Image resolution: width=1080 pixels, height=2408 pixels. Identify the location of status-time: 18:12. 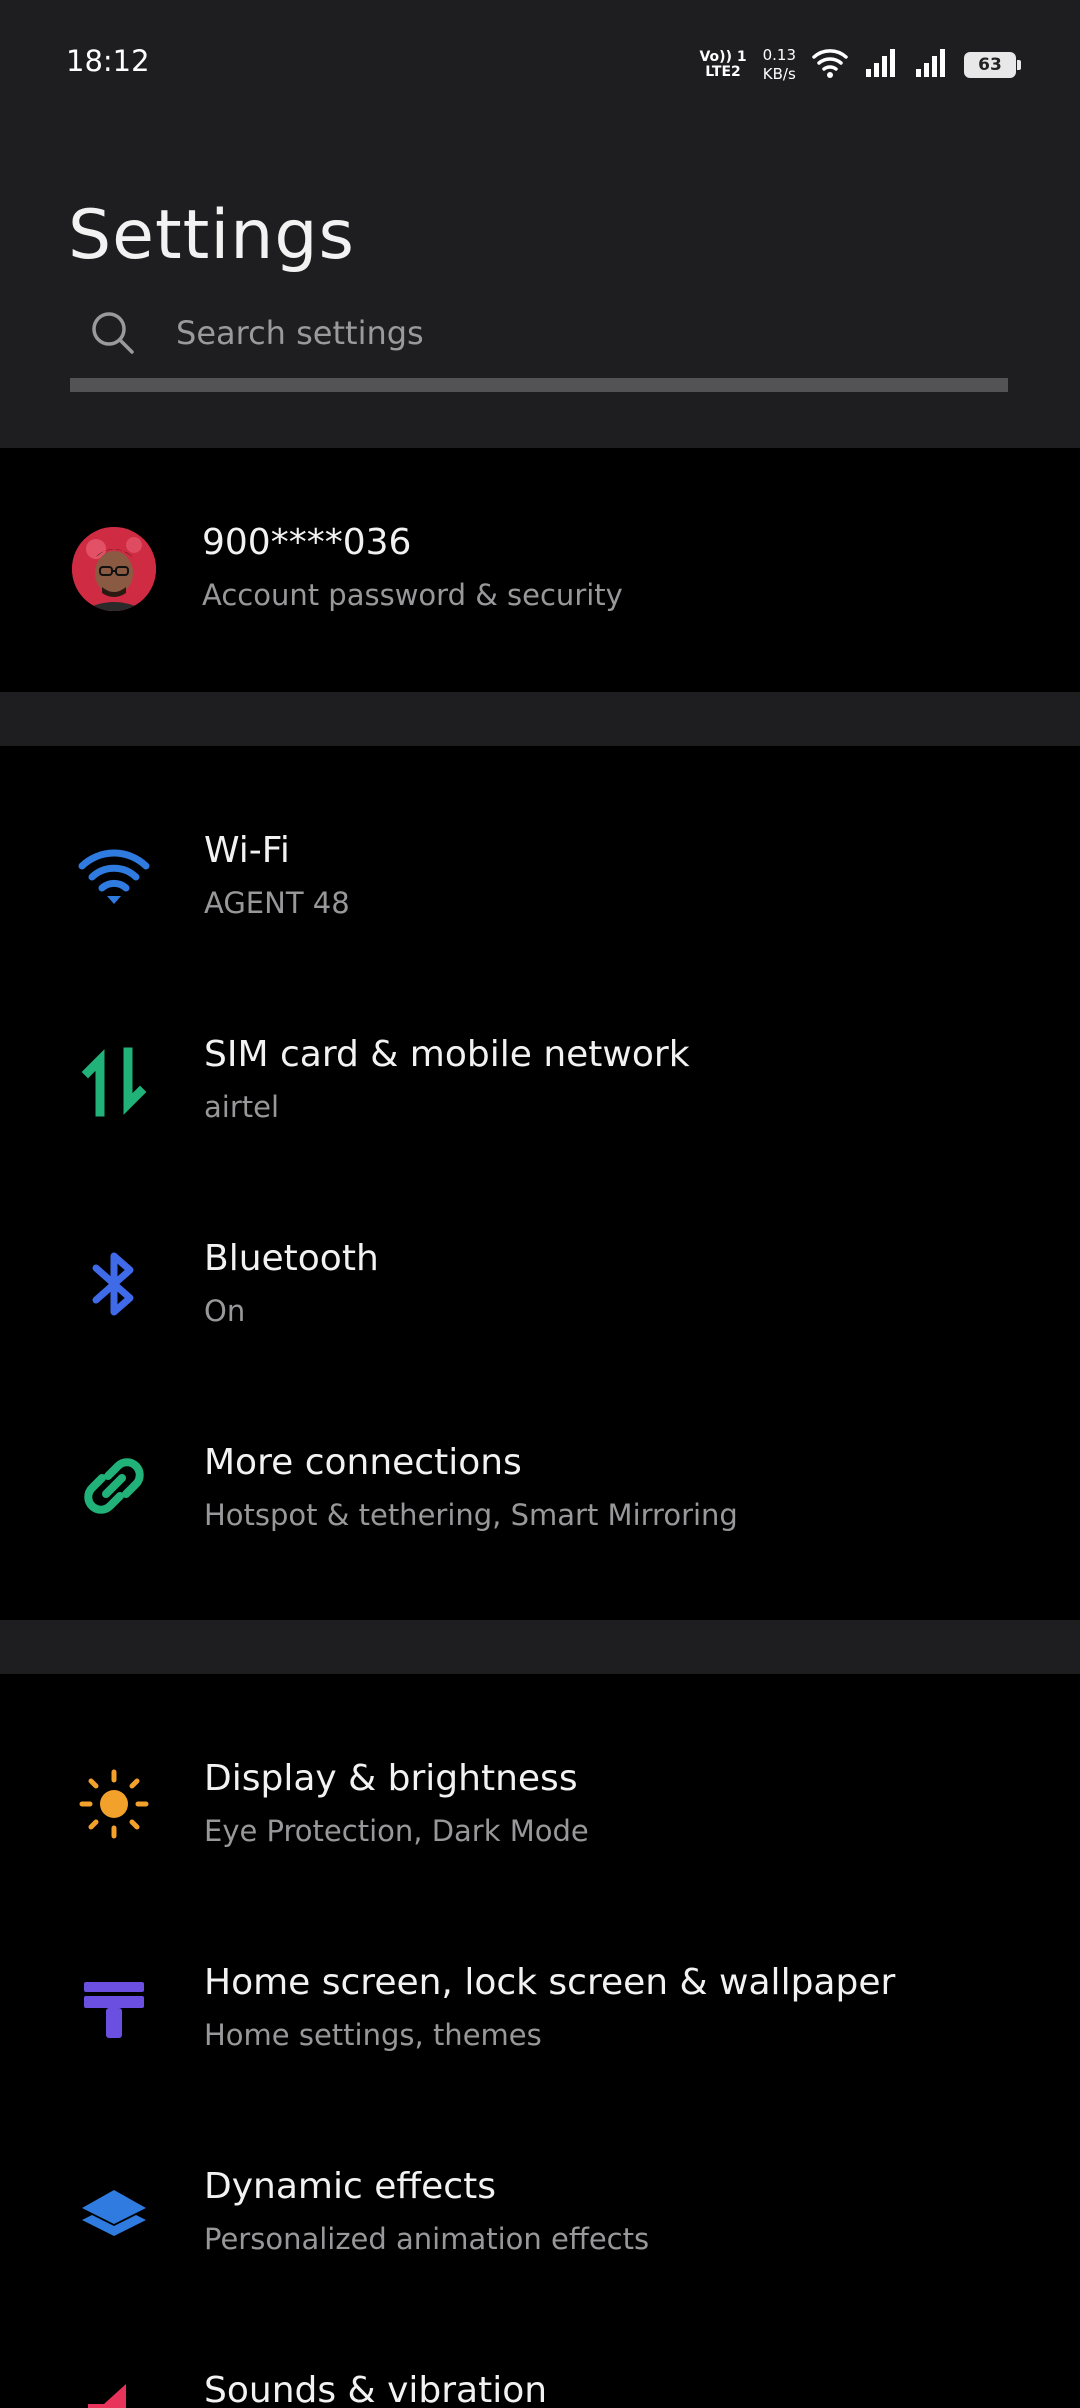
(108, 61).